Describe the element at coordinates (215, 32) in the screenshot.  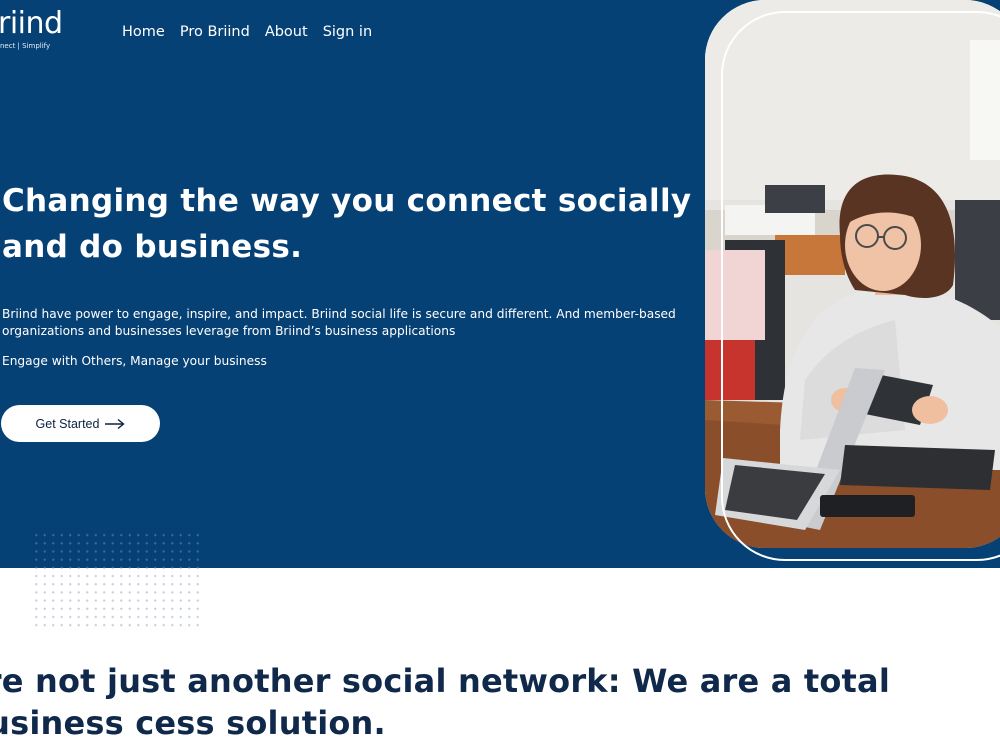
I see `nav-pro-briind: Pro Briind` at that location.